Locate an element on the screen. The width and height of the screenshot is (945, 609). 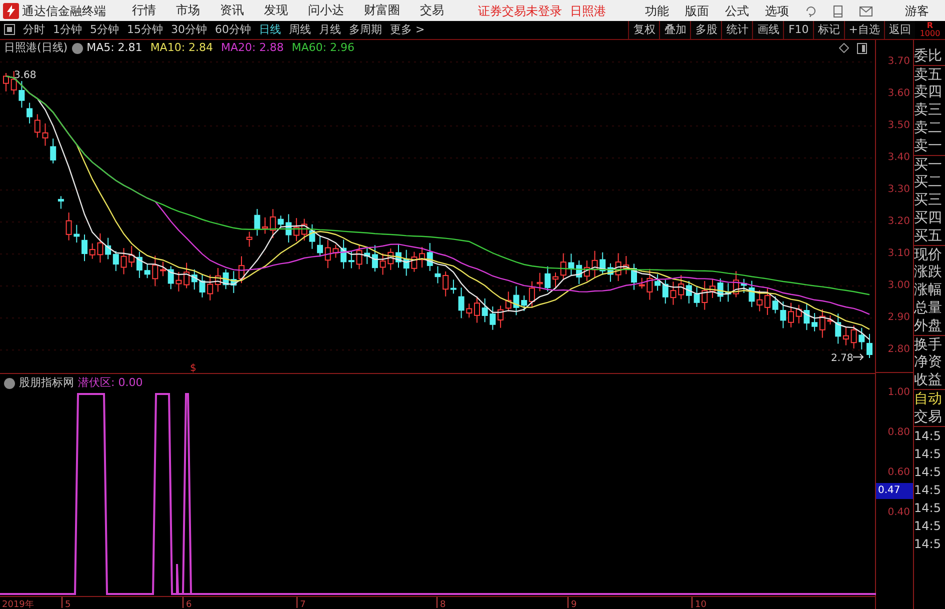
toolbar-button: 标记 is located at coordinates (828, 30).